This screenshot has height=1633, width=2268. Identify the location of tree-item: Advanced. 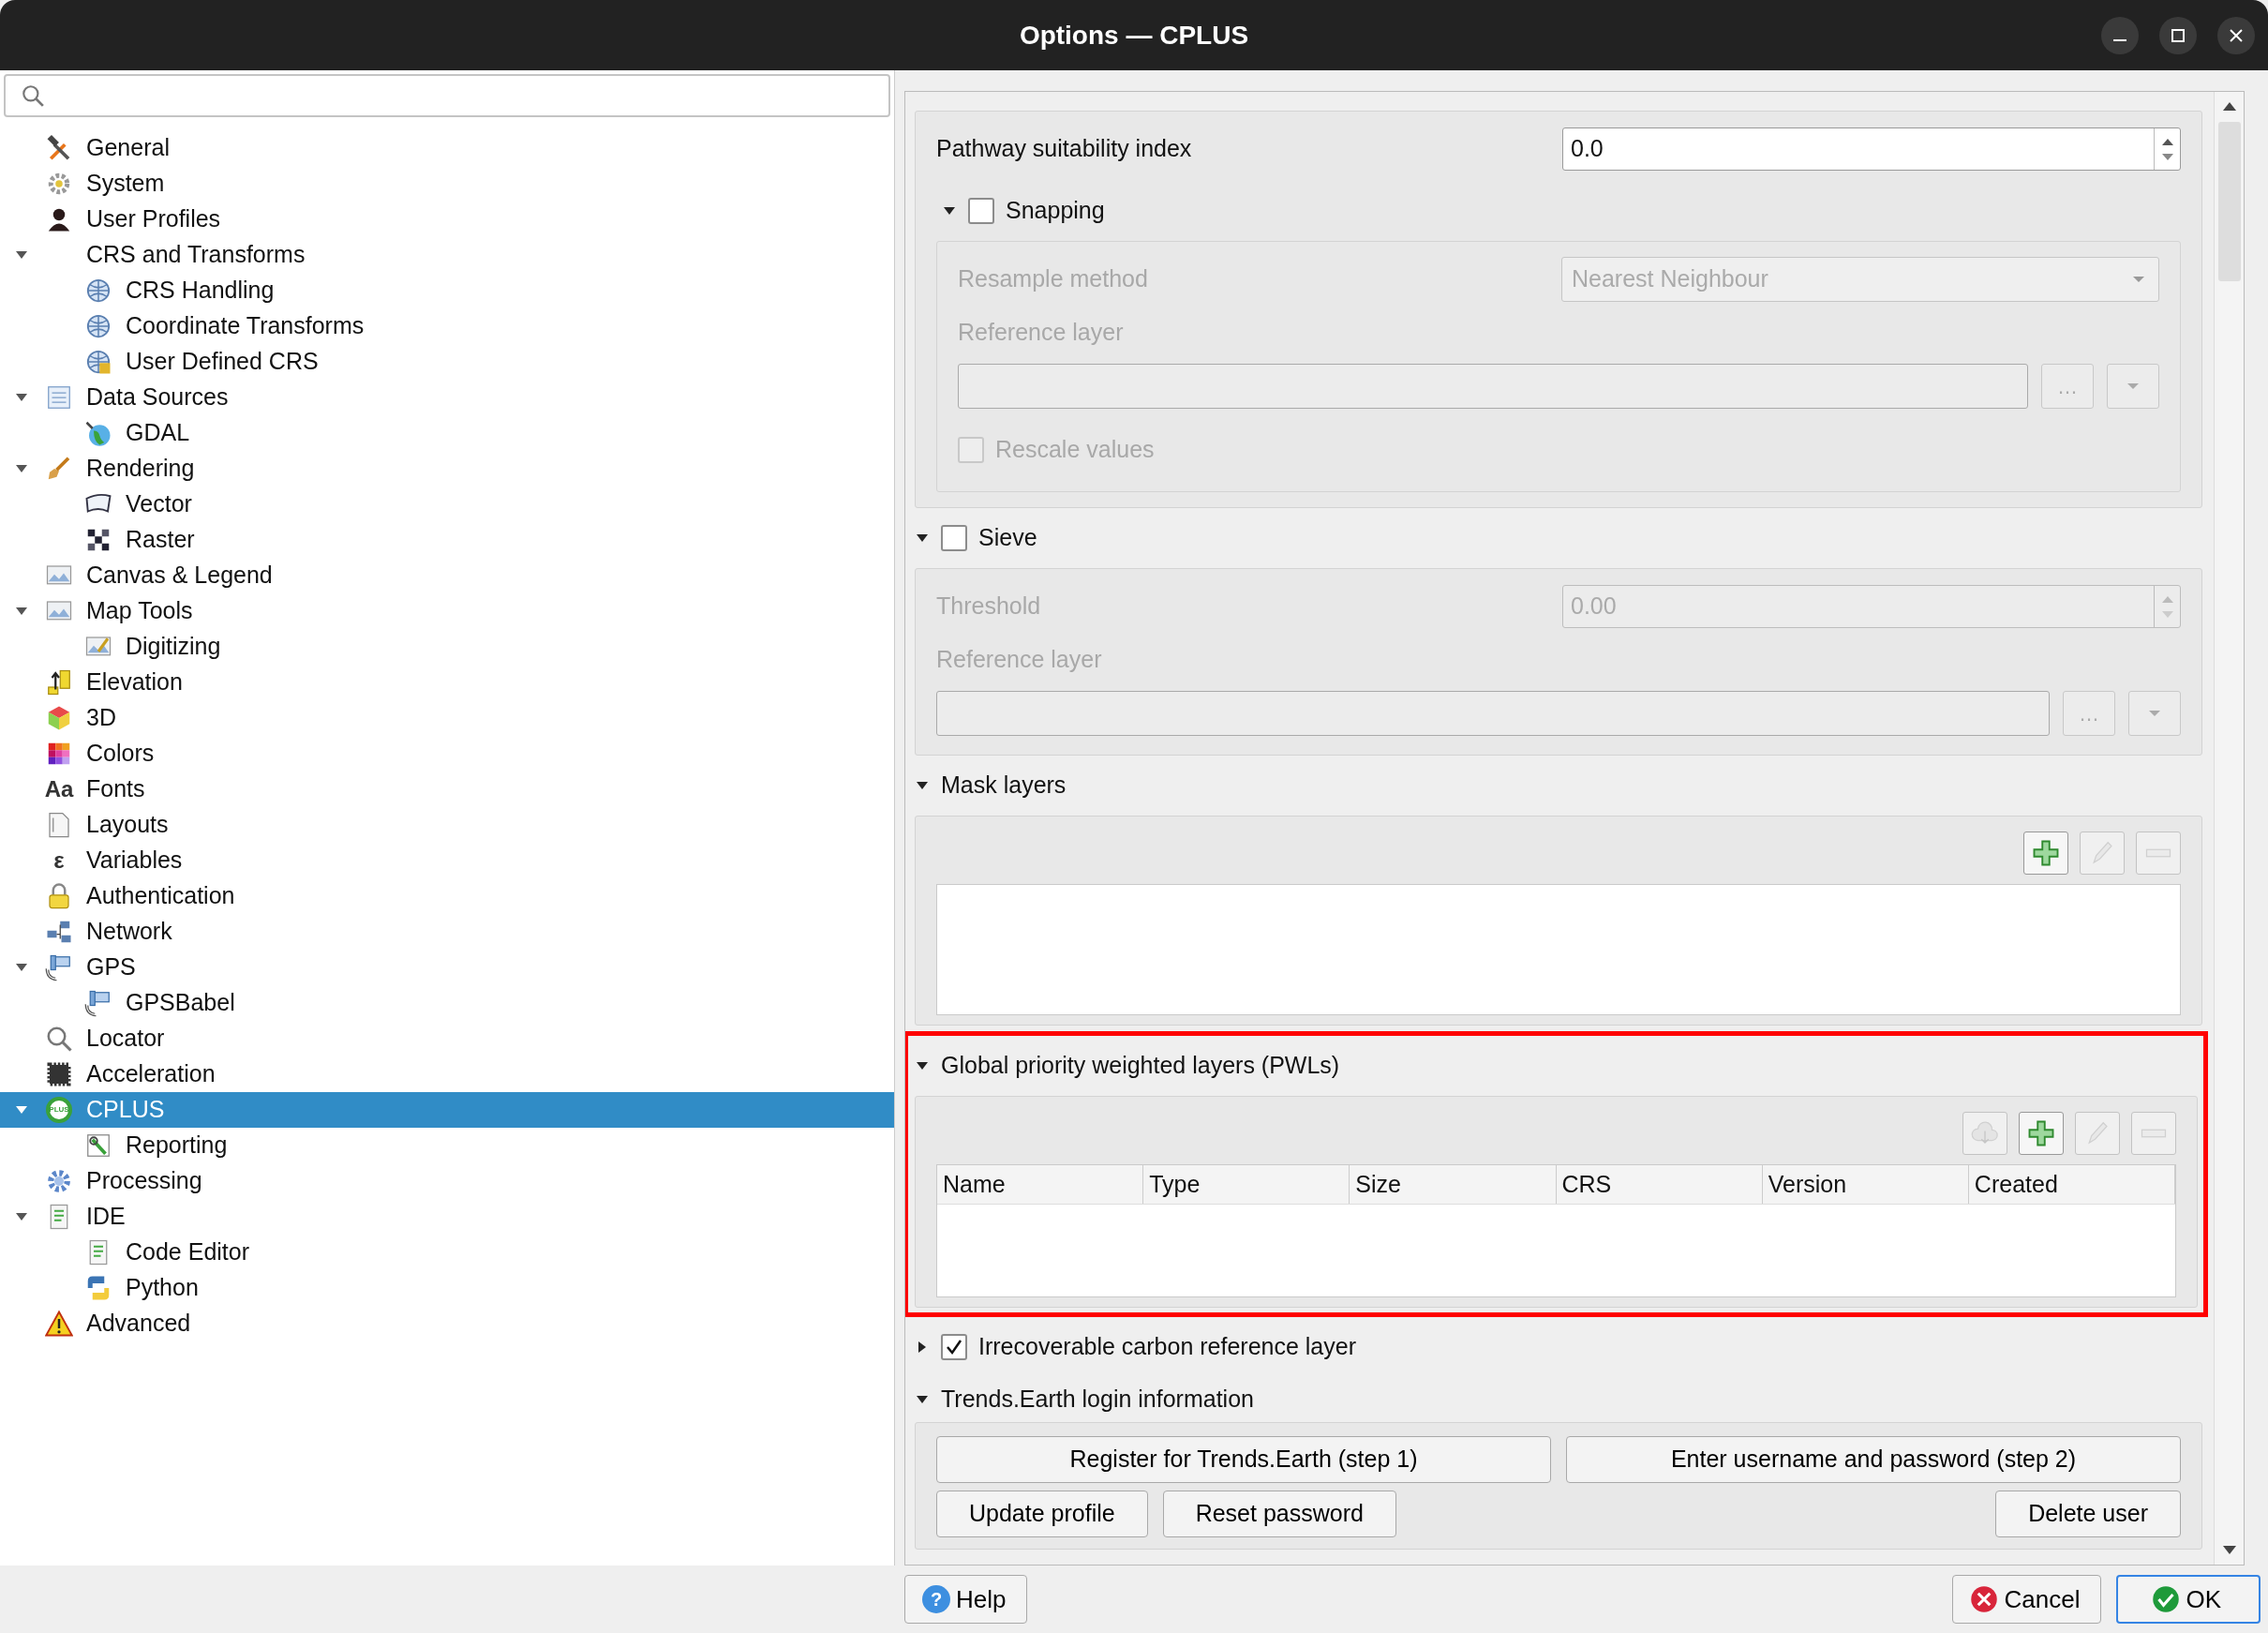
(447, 1324).